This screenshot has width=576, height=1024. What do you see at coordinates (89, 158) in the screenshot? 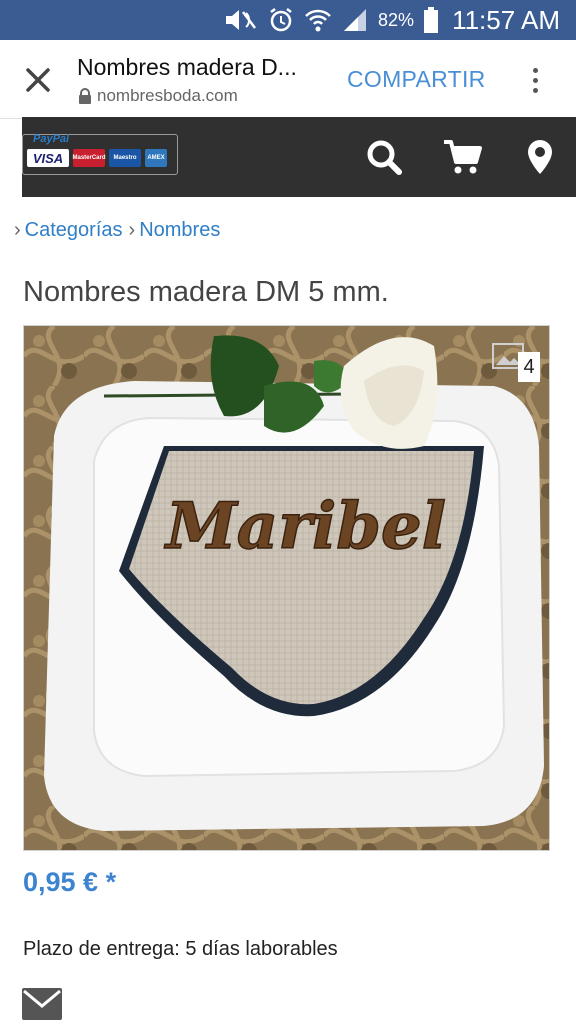
I see `mastercard-logo: MasterCard` at bounding box center [89, 158].